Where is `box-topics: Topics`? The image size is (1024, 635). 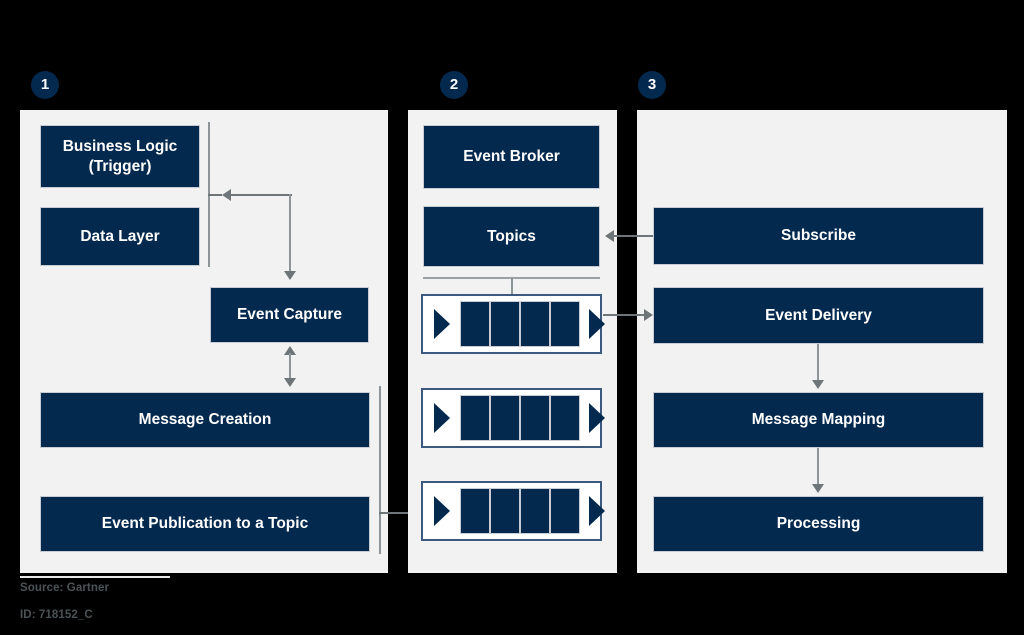 box-topics: Topics is located at coordinates (511, 236).